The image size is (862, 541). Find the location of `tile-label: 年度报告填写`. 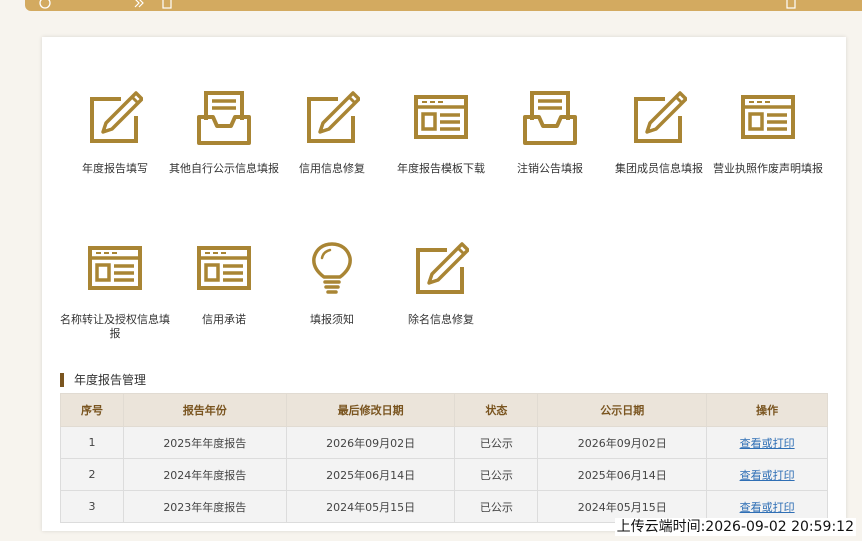

tile-label: 年度报告填写 is located at coordinates (115, 168).